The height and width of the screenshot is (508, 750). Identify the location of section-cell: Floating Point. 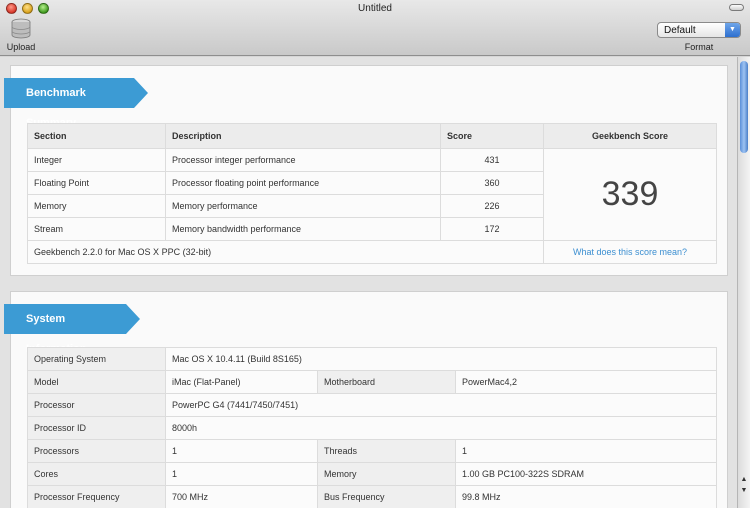
(96, 183).